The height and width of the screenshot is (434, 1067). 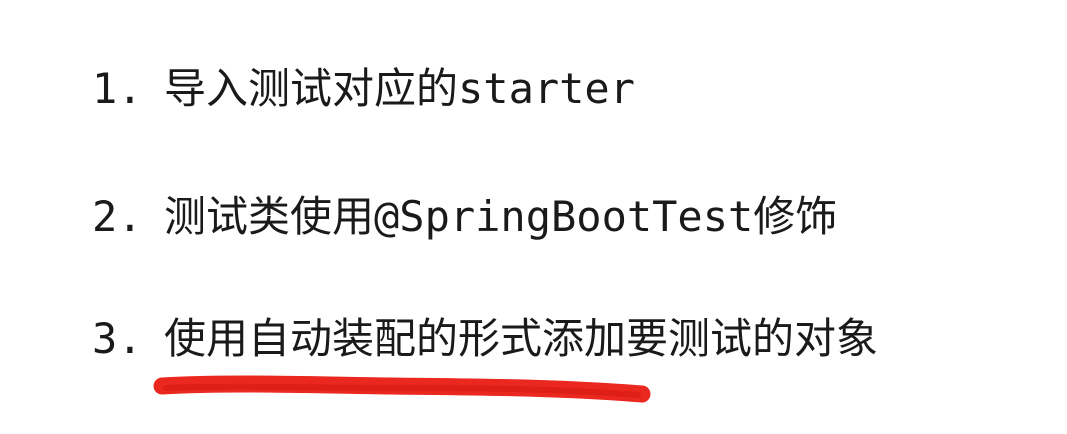 What do you see at coordinates (485, 339) in the screenshot?
I see `list-item: 3. 使用自动装配的形式添加要测试的对象` at bounding box center [485, 339].